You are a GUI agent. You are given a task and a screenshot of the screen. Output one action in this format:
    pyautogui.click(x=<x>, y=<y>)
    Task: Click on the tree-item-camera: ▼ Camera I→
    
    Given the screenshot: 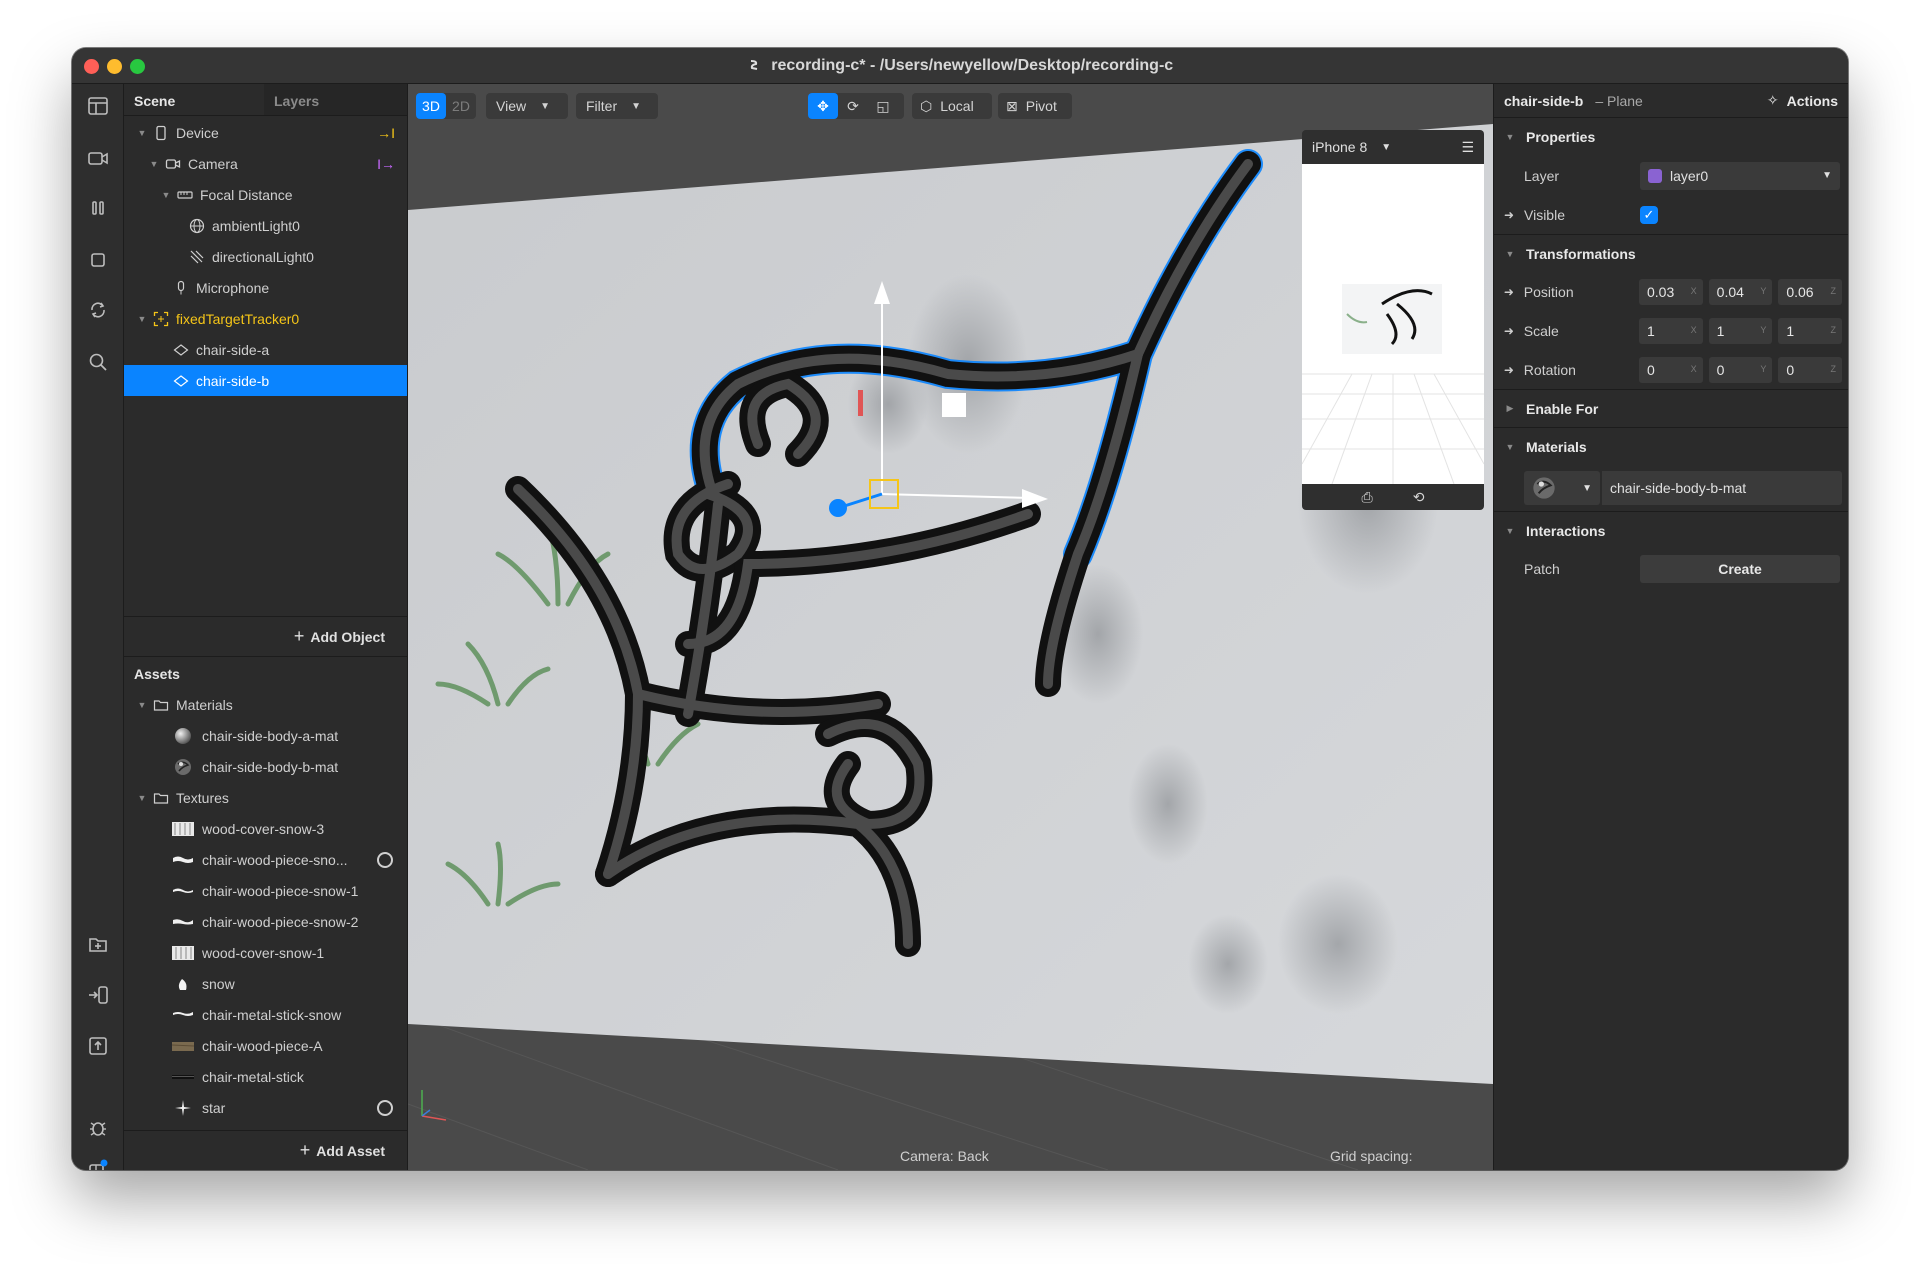 What is the action you would take?
    pyautogui.click(x=265, y=163)
    